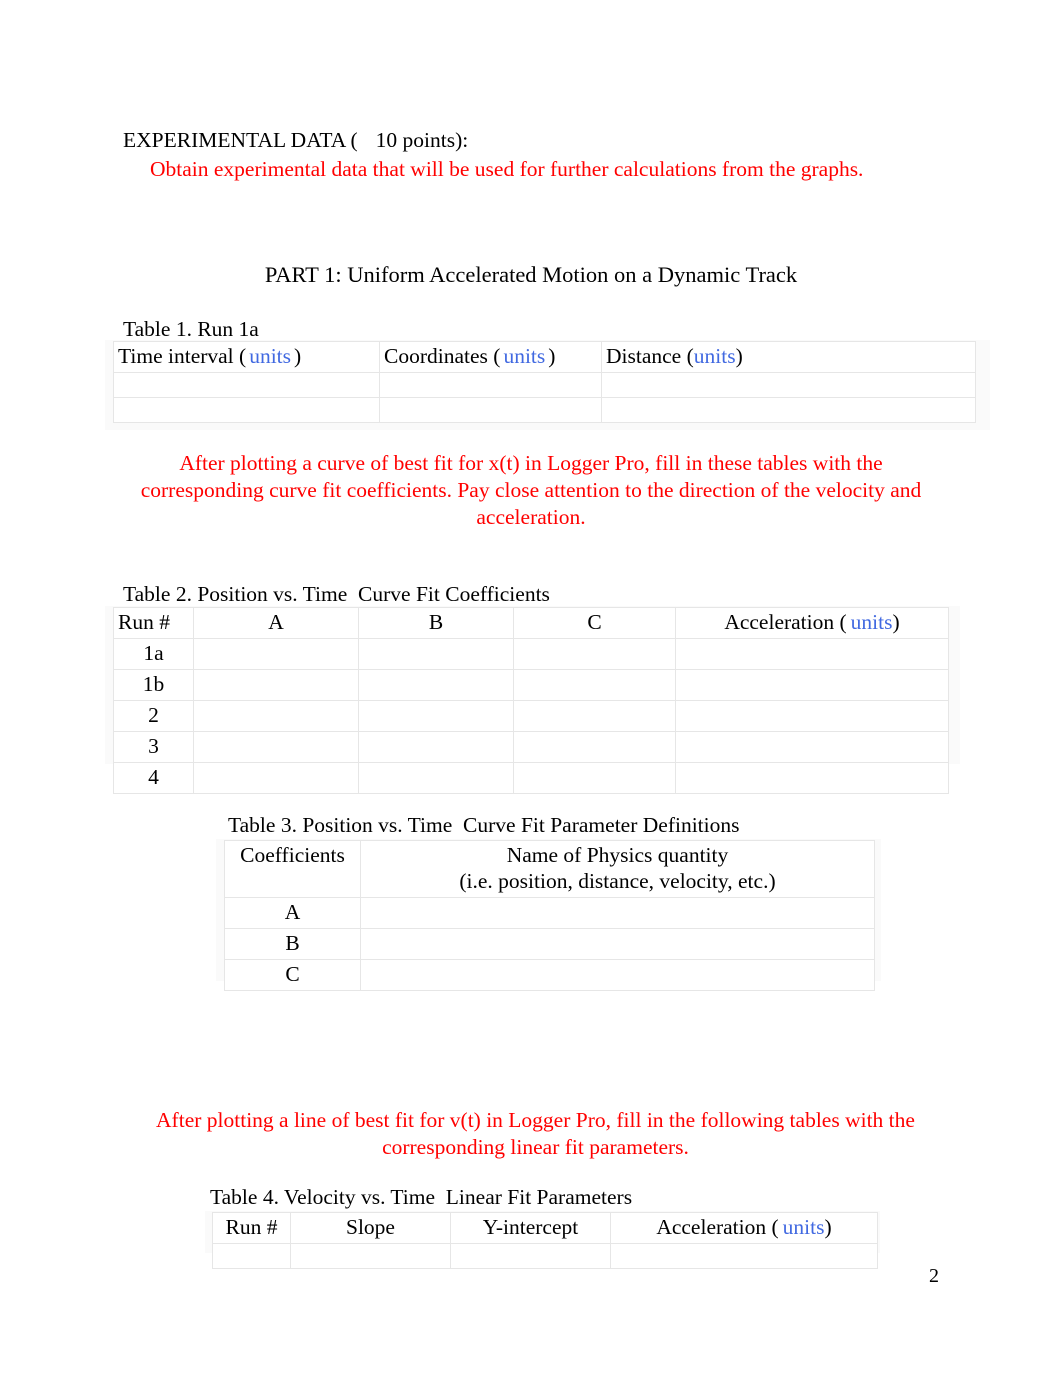  Describe the element at coordinates (292, 944) in the screenshot. I see `table-3-coefficient-label: B` at that location.